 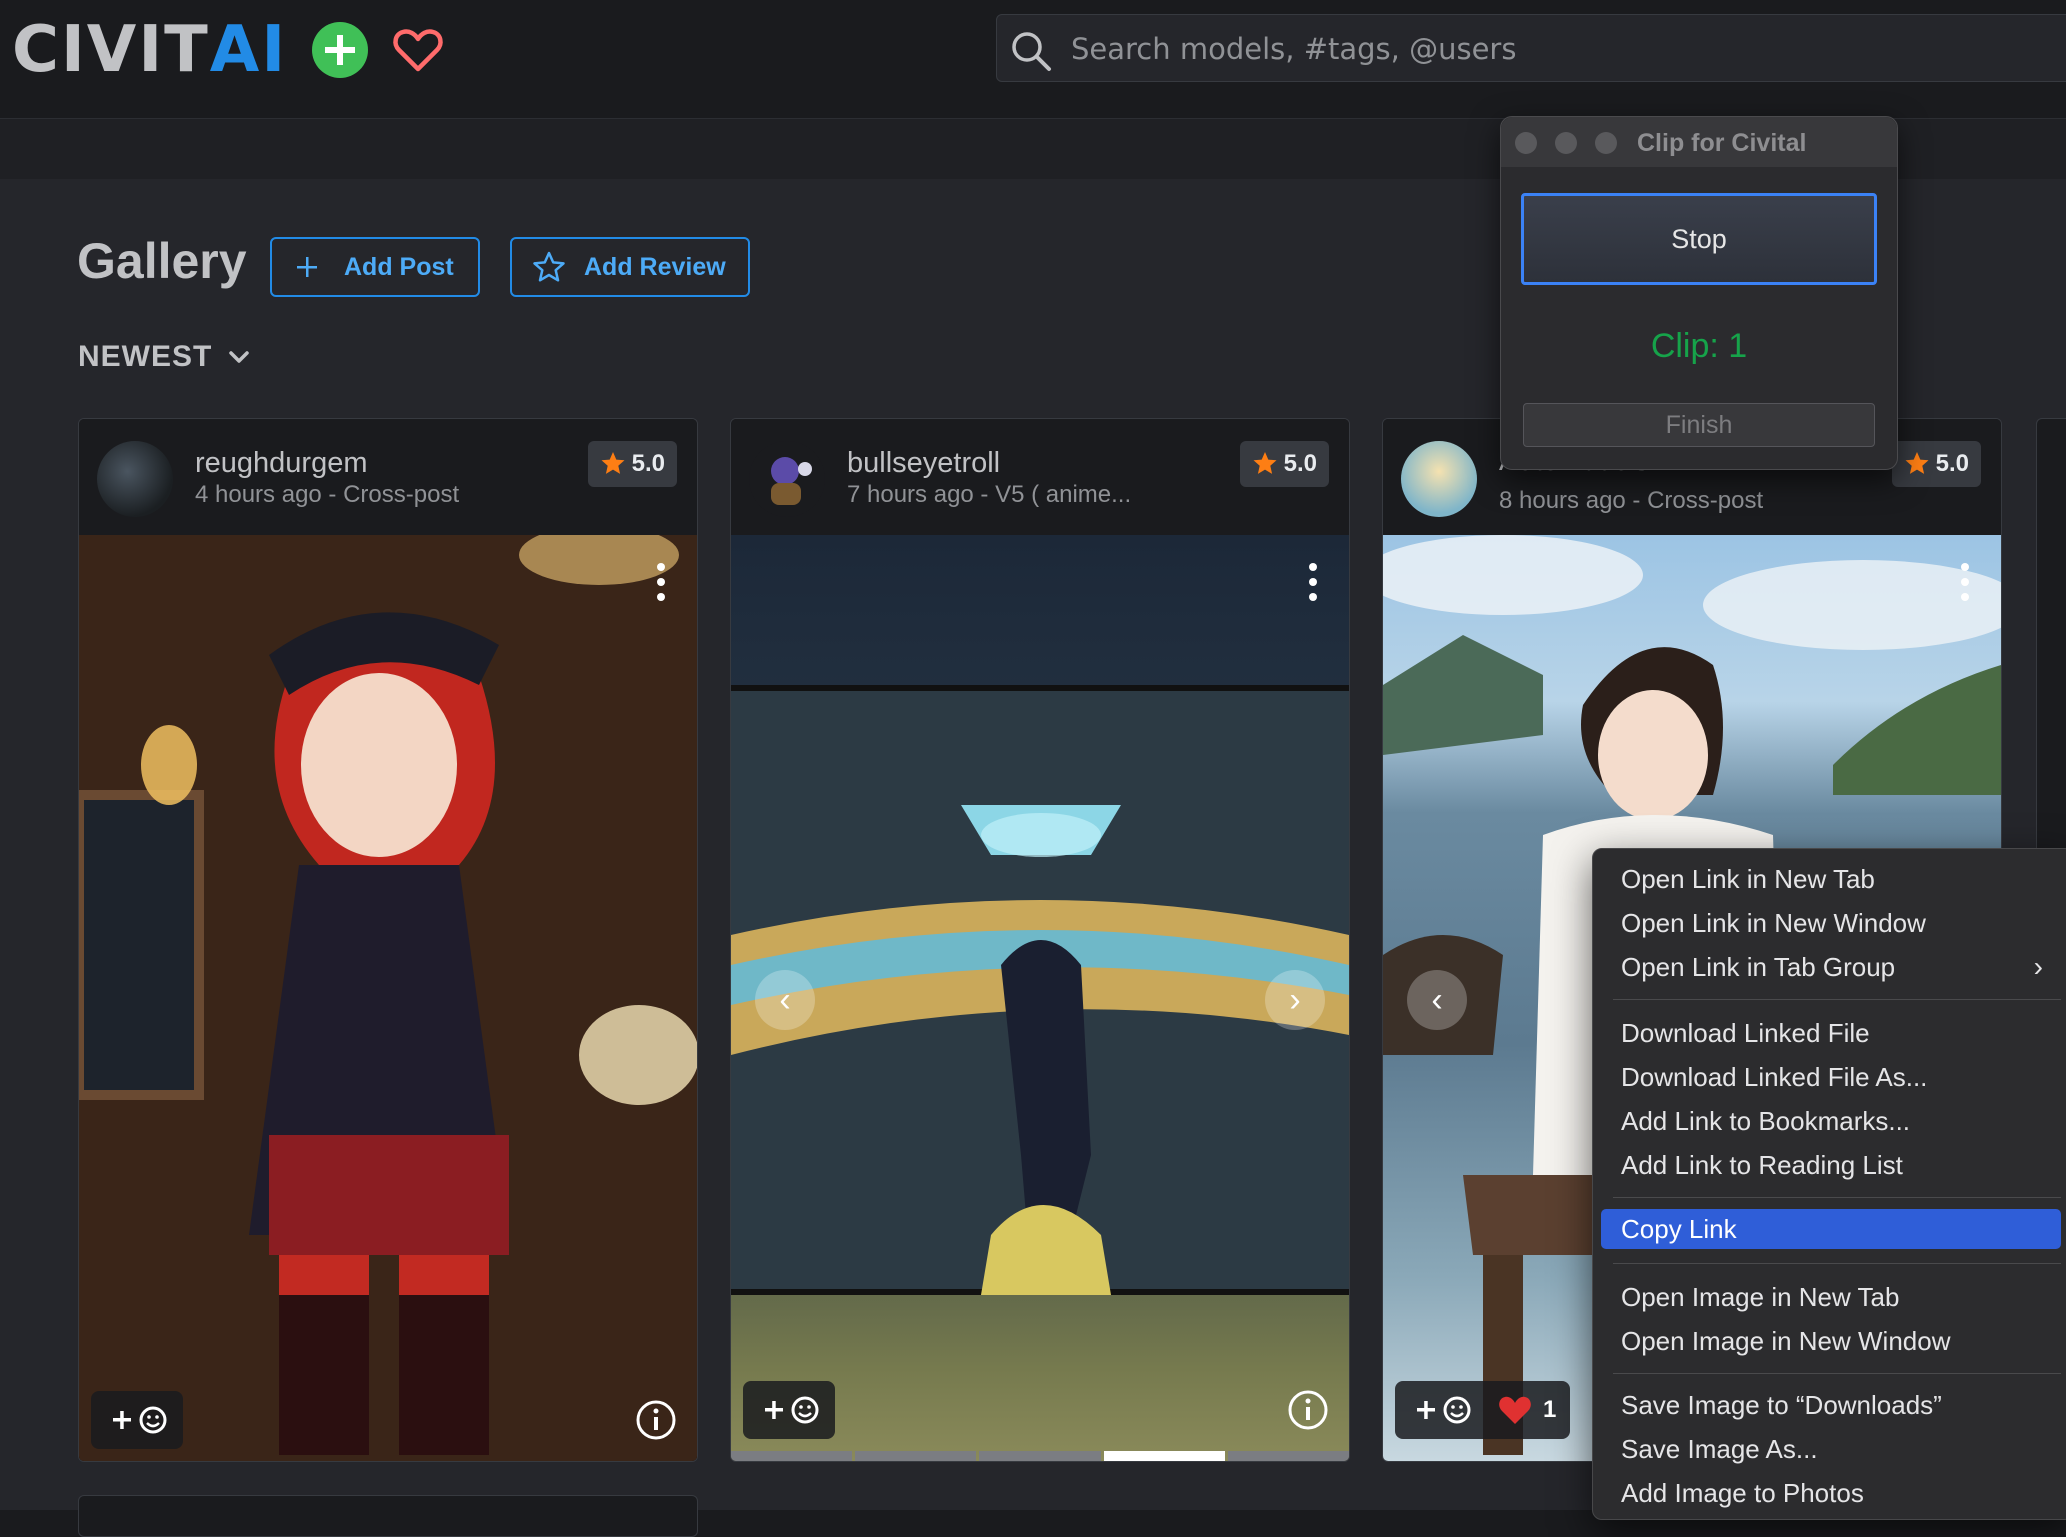 What do you see at coordinates (162, 261) in the screenshot?
I see `page-title: Gallery` at bounding box center [162, 261].